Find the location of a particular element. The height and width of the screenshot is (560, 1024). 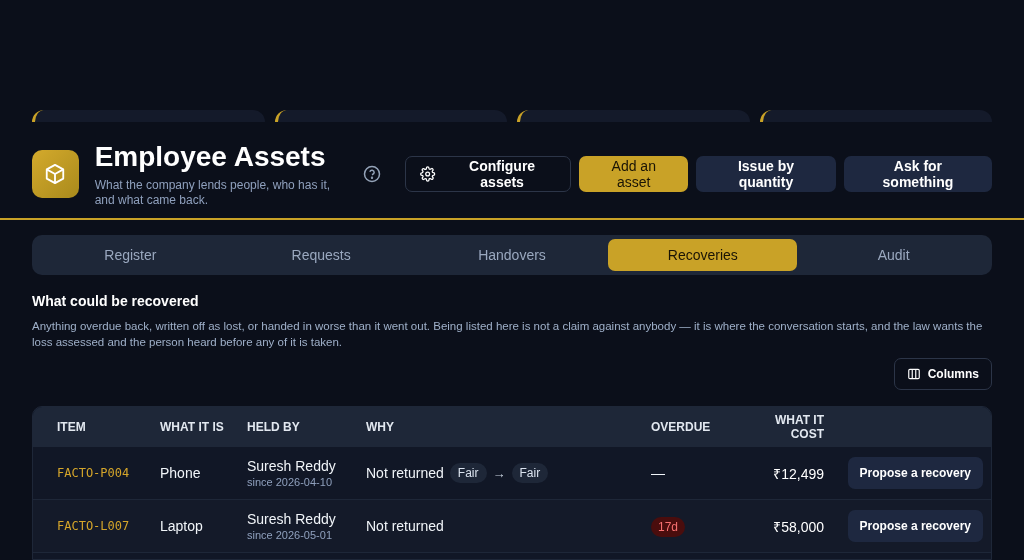

cost-value: ₹12,499 is located at coordinates (798, 473).